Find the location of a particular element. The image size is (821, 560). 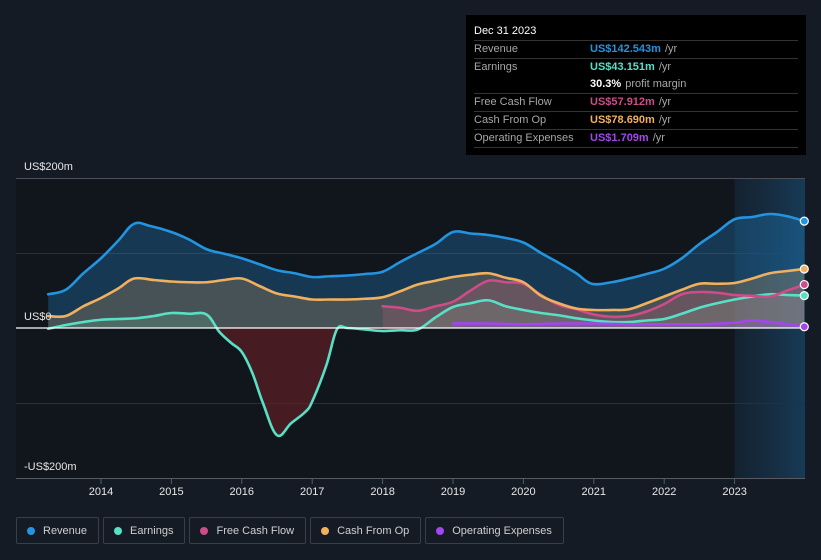

tooltip-label: Earnings is located at coordinates (496, 67).